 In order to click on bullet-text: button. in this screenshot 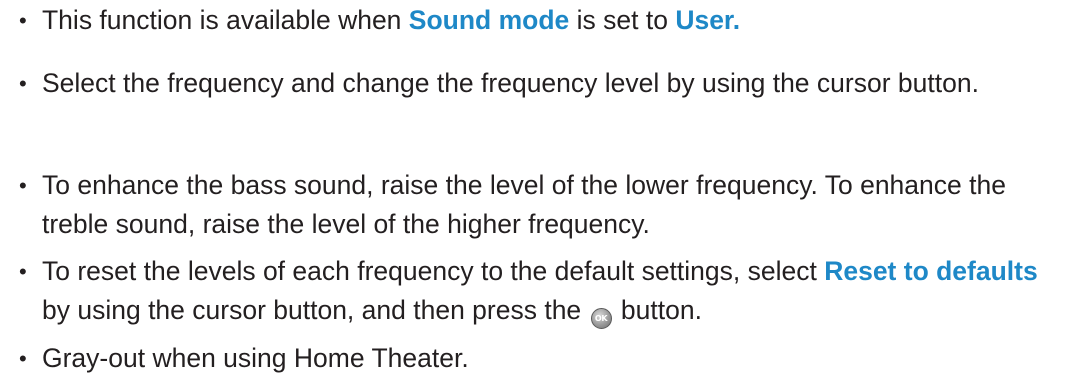, I will do `click(657, 310)`.